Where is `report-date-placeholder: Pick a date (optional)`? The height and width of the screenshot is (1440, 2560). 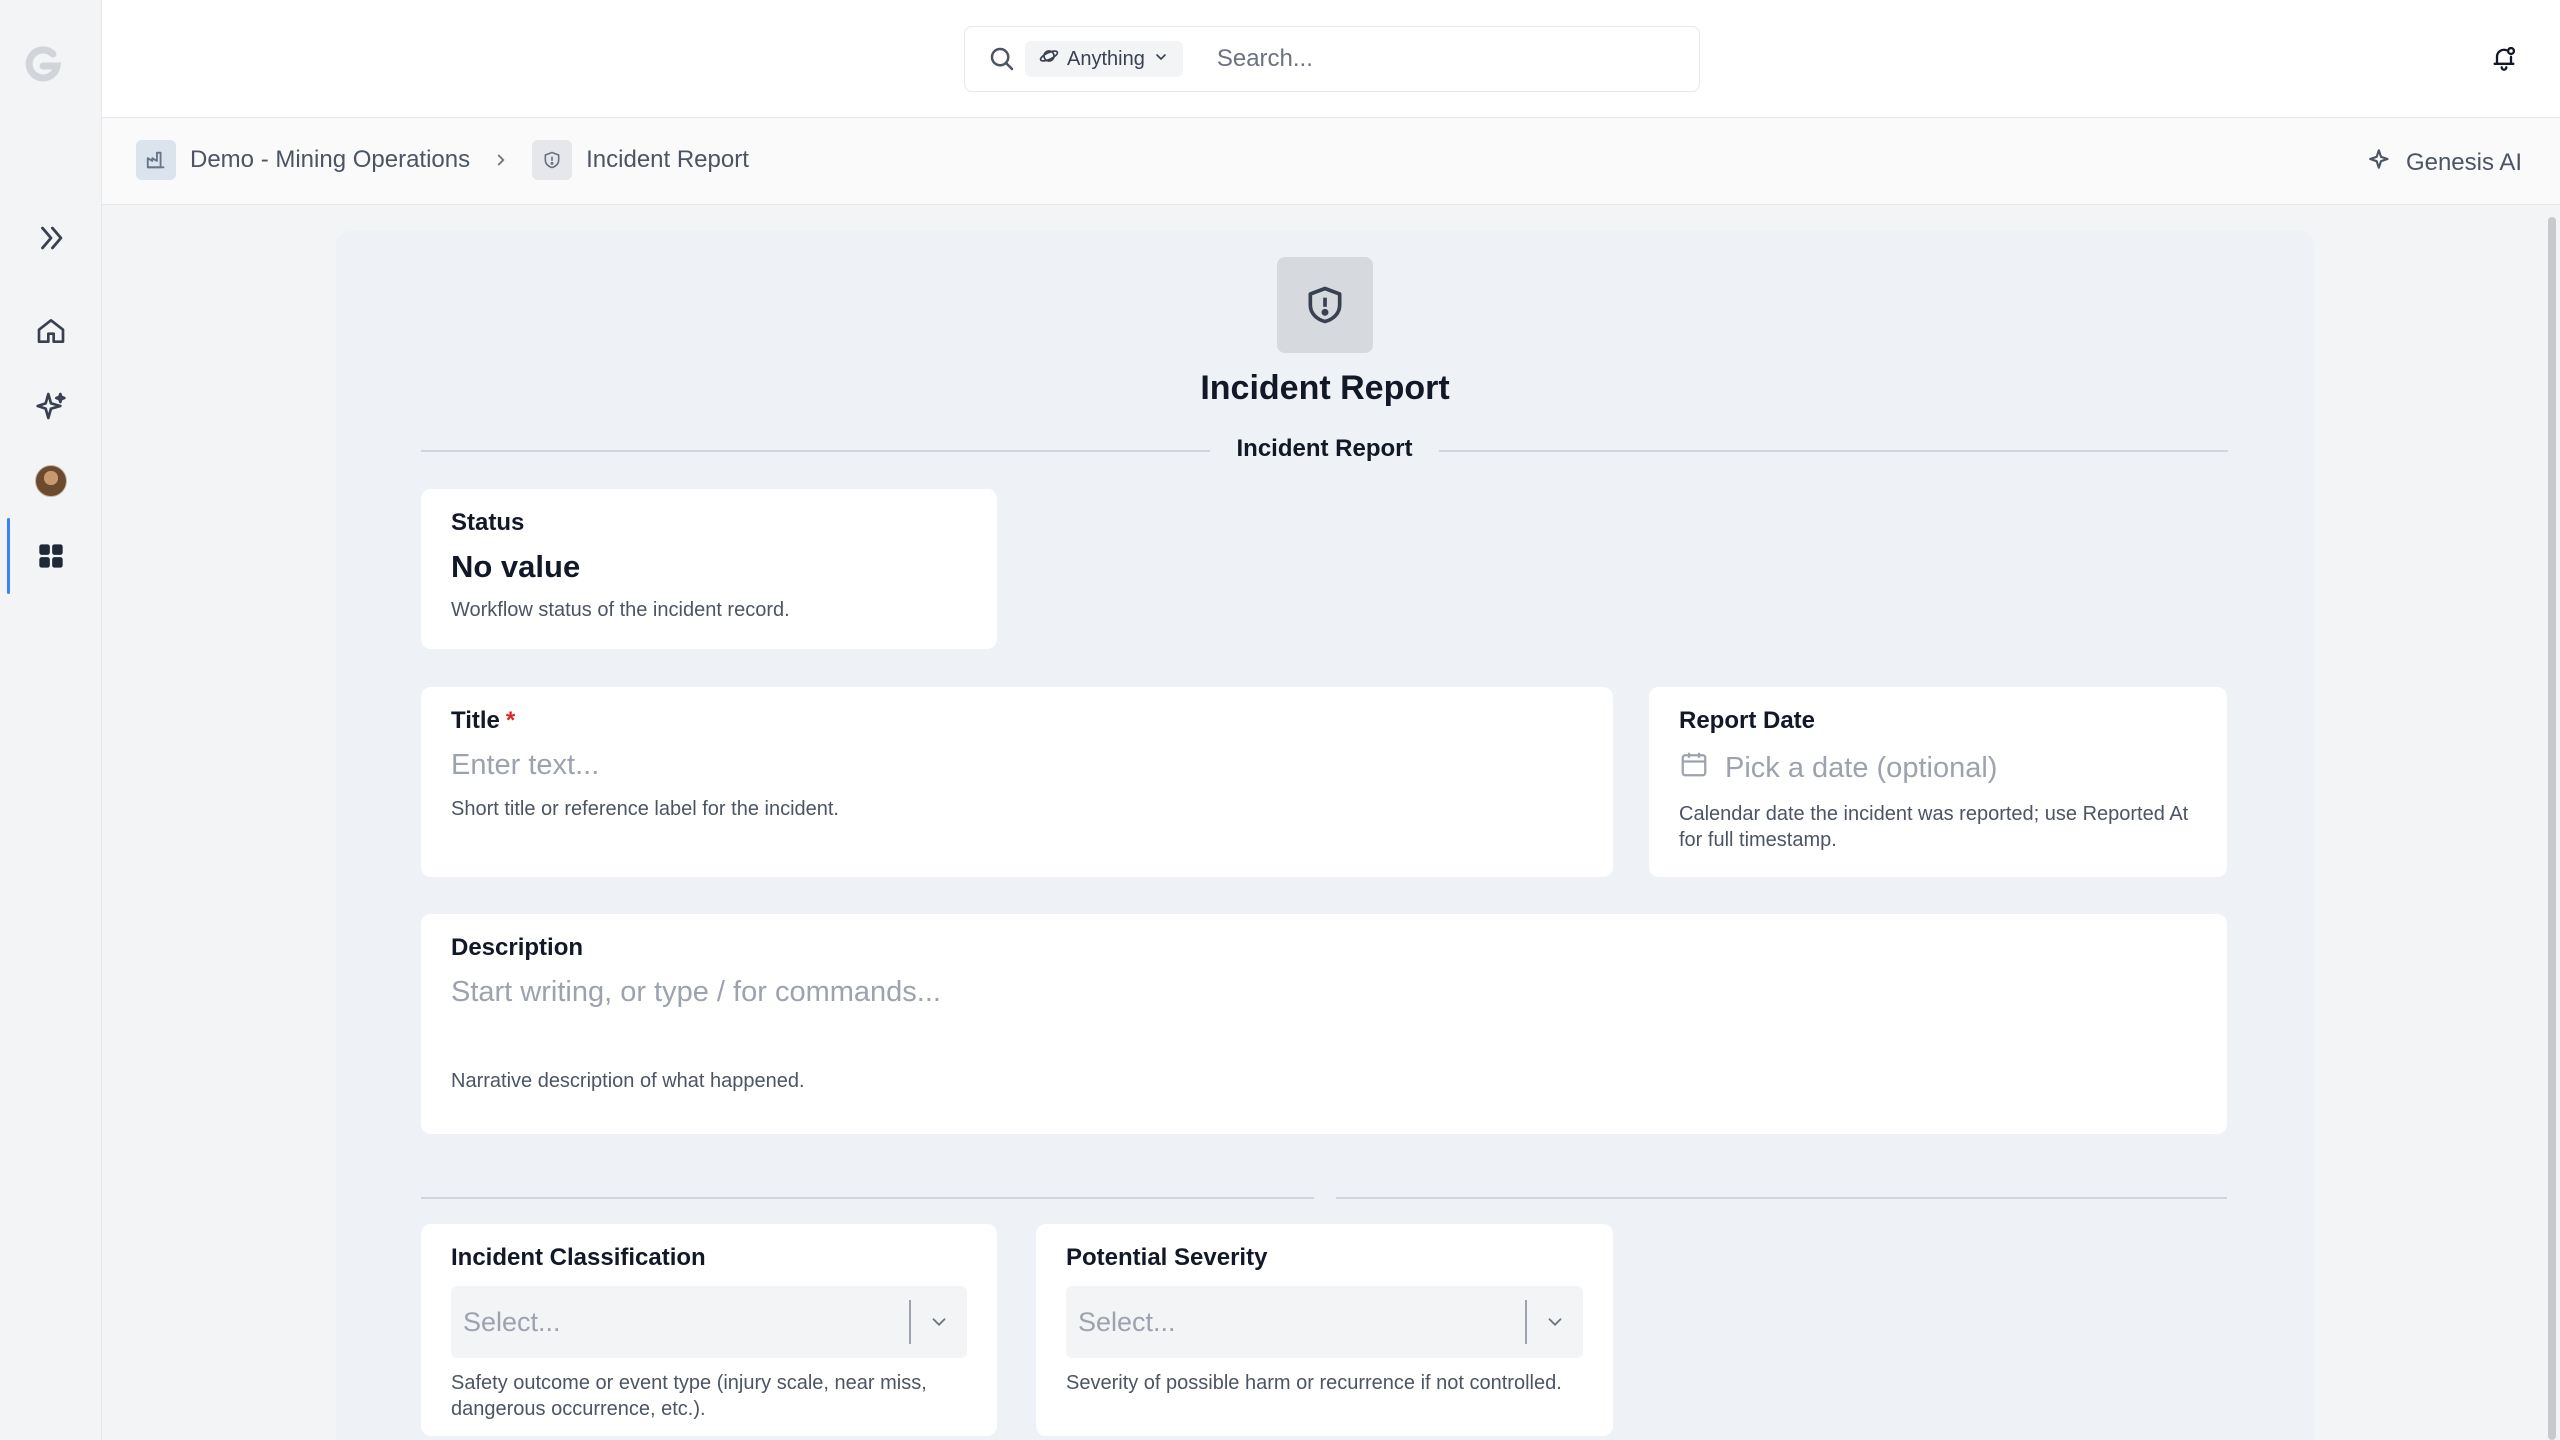 report-date-placeholder: Pick a date (optional) is located at coordinates (1861, 767).